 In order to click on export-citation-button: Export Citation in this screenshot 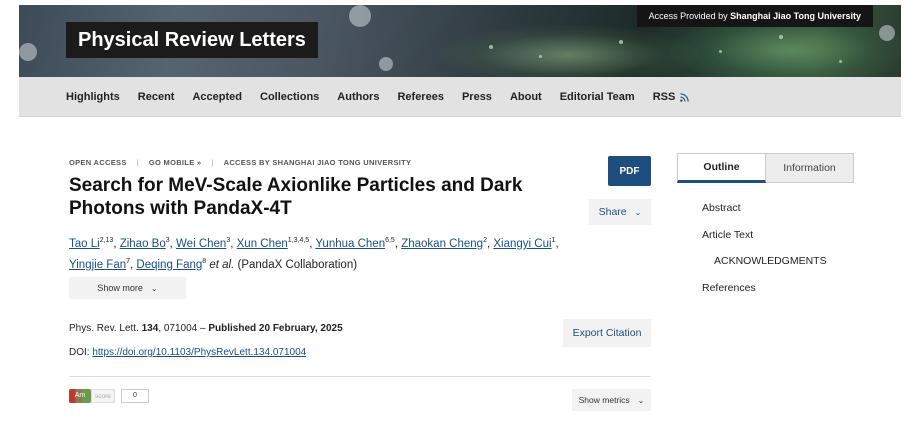, I will do `click(607, 333)`.